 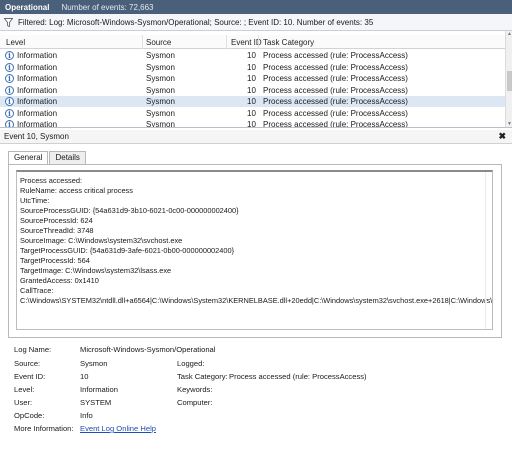 I want to click on more-info-label: More Information:, so click(x=44, y=428).